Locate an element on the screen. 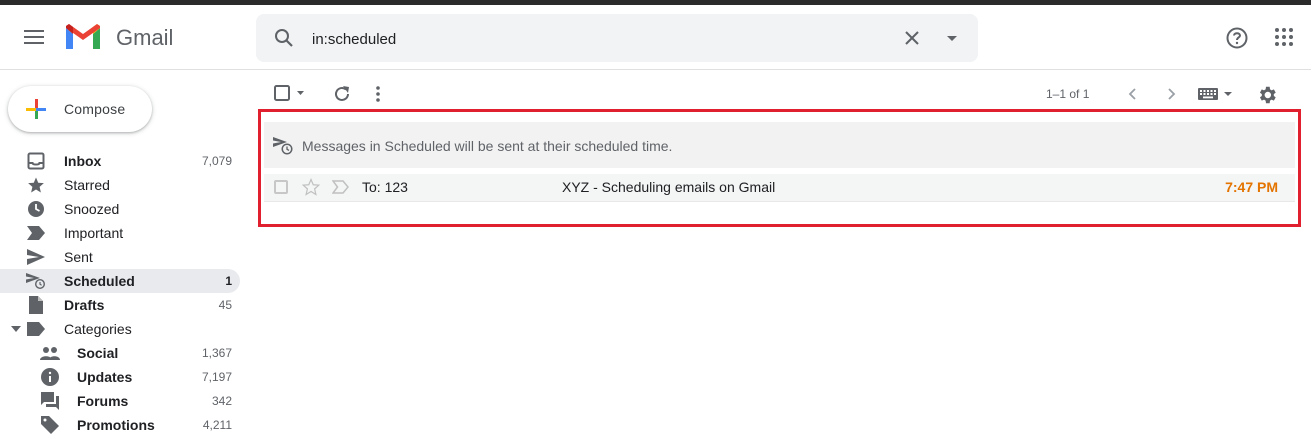  sidebar-item-label: Scheduled is located at coordinates (99, 281).